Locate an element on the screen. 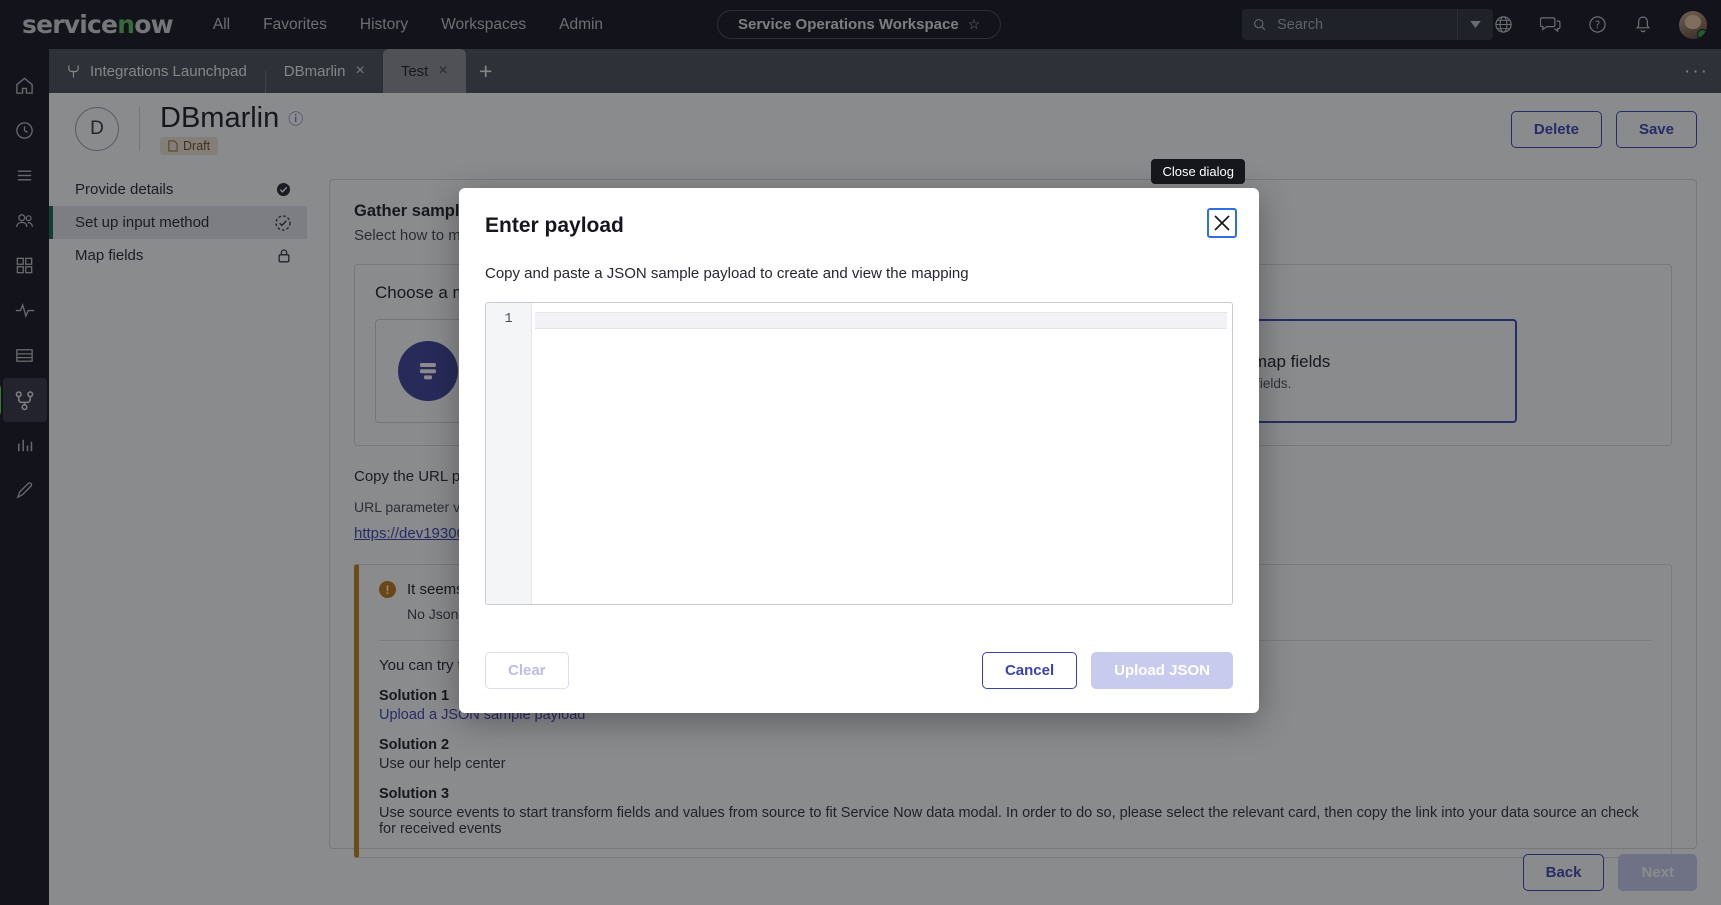 The height and width of the screenshot is (905, 1721). editor-code-area is located at coordinates (882, 453).